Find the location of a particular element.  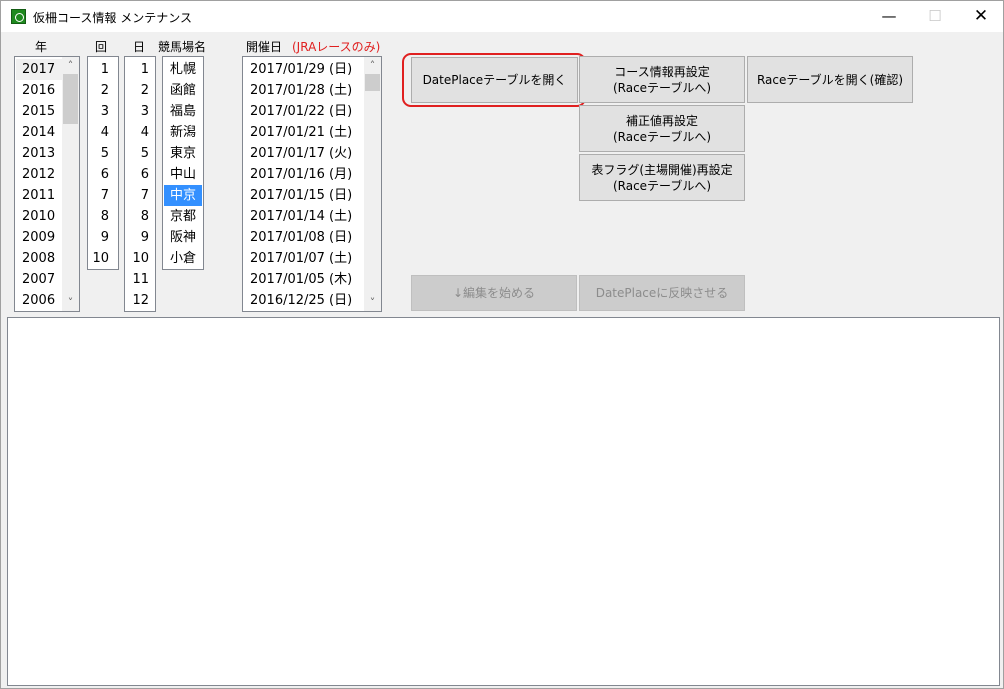

minimize-button: — is located at coordinates (889, 16).